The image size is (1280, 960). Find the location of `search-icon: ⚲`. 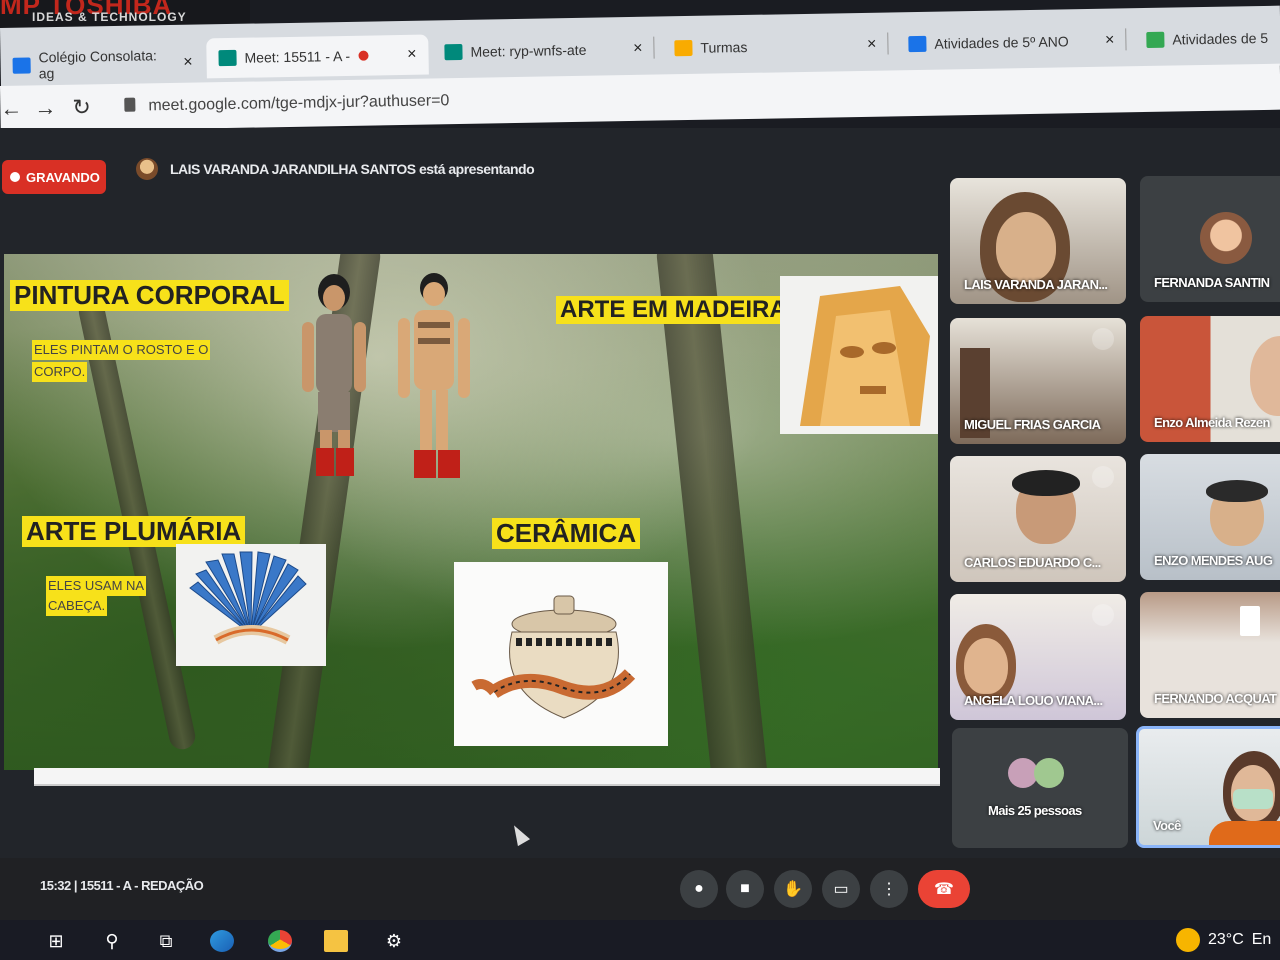

search-icon: ⚲ is located at coordinates (112, 941).